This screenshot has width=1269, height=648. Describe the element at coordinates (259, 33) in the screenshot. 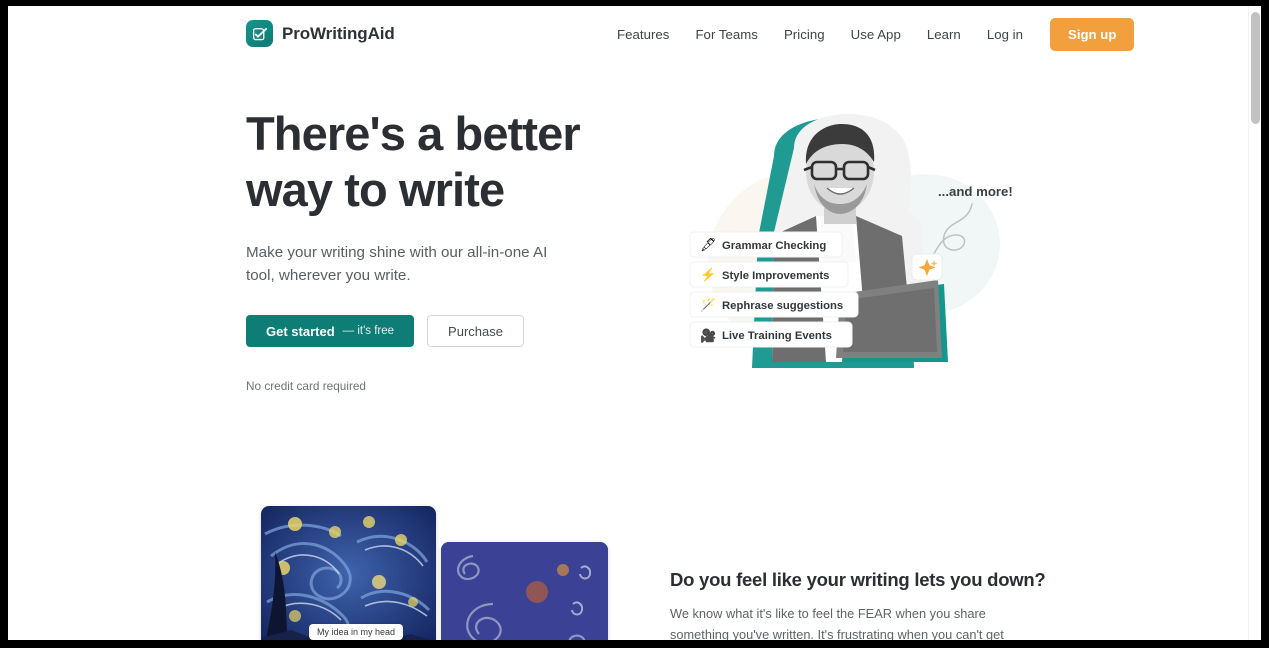

I see `prowritingaid-logo-icon` at that location.